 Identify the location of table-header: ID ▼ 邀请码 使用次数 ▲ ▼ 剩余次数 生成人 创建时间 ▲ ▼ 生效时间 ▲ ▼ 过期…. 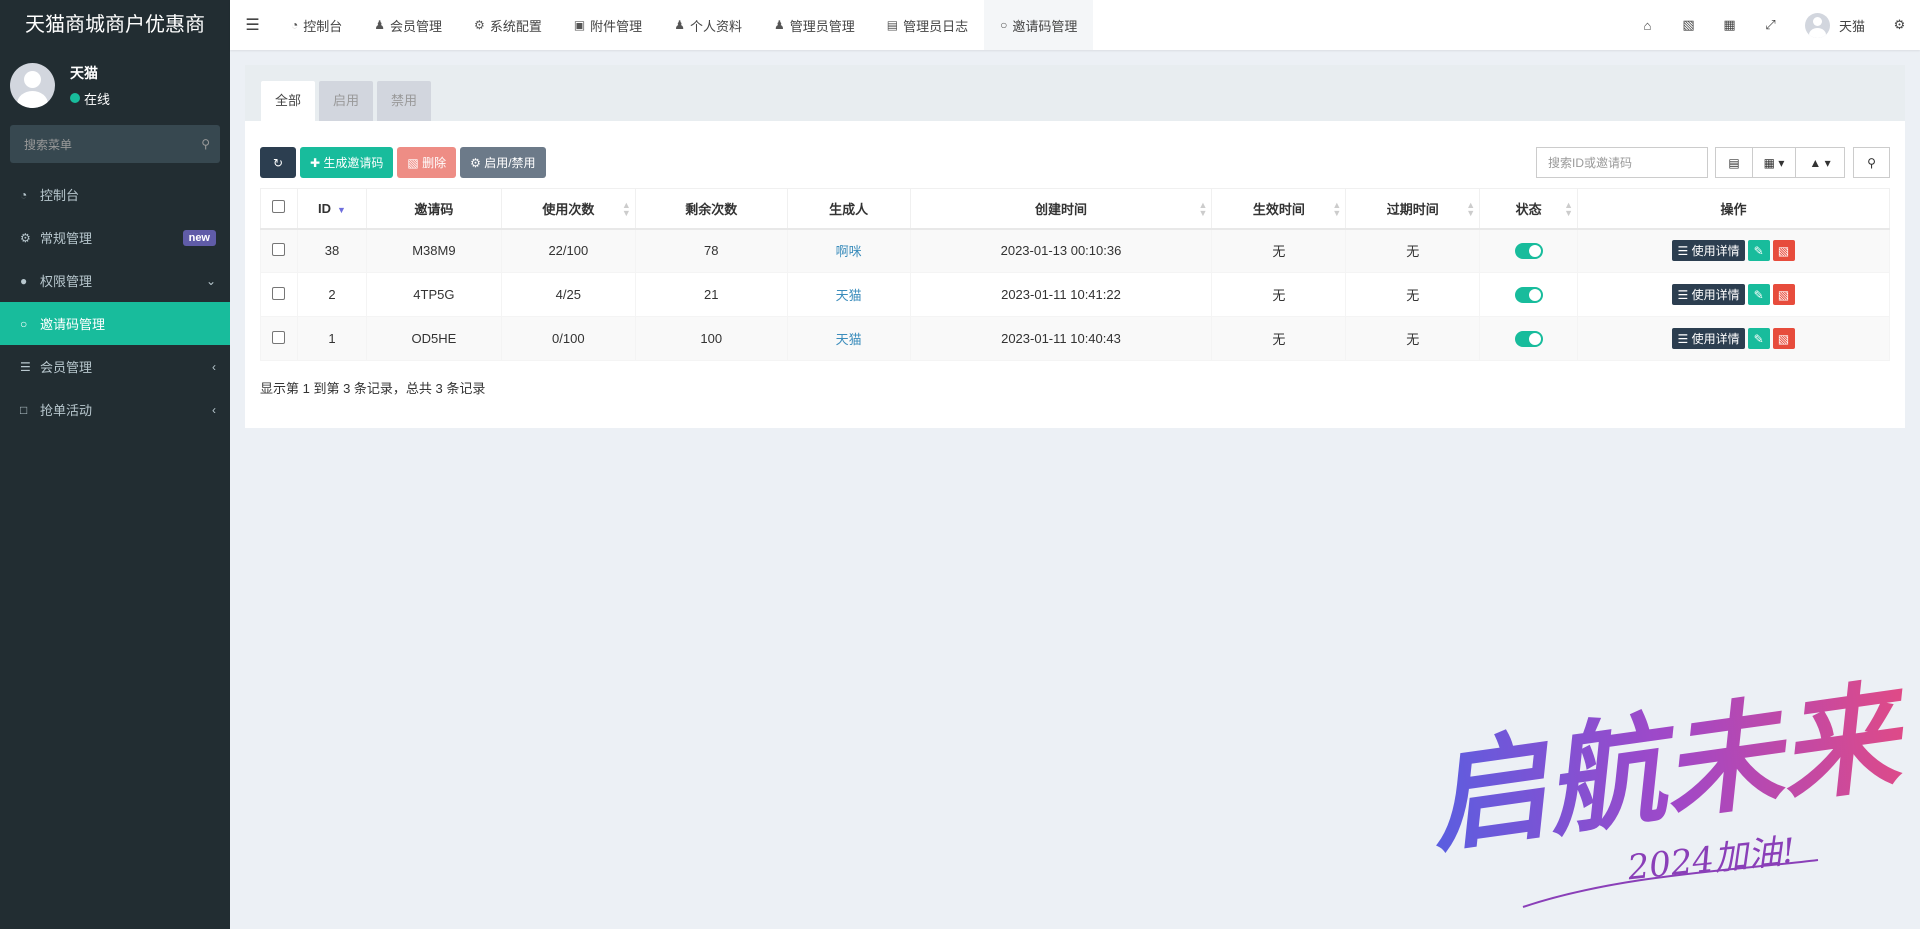
(1075, 209).